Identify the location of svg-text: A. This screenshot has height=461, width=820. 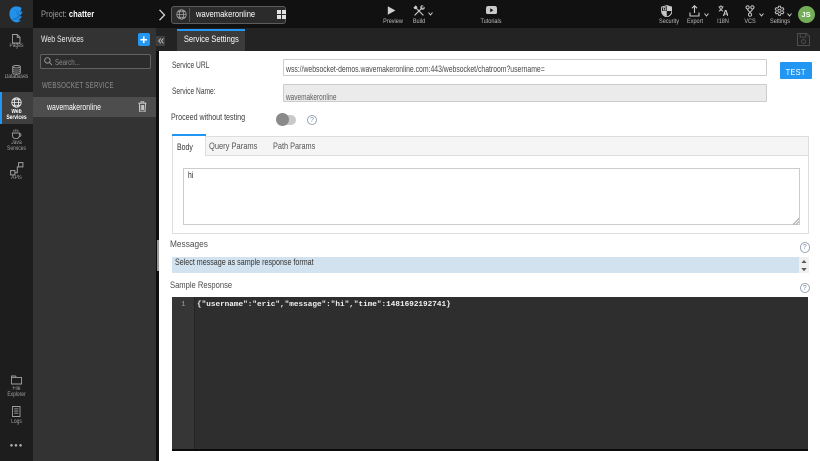
(725, 12).